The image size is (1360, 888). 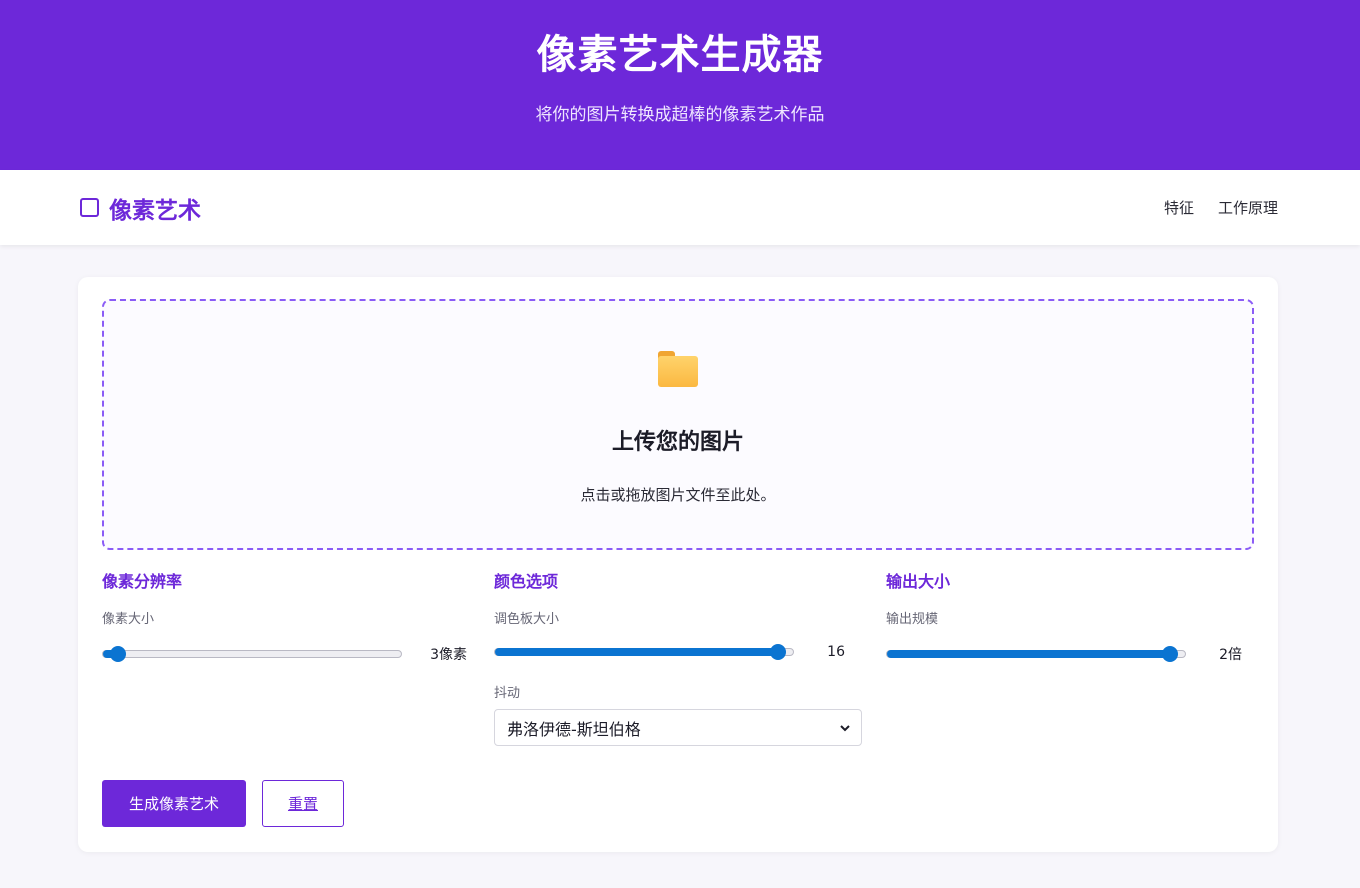 What do you see at coordinates (778, 652) in the screenshot?
I see `palette-size-slider-thumb` at bounding box center [778, 652].